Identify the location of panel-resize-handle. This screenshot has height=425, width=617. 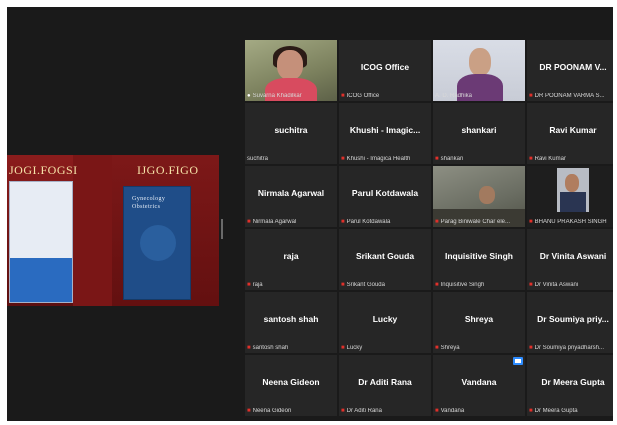
(222, 229).